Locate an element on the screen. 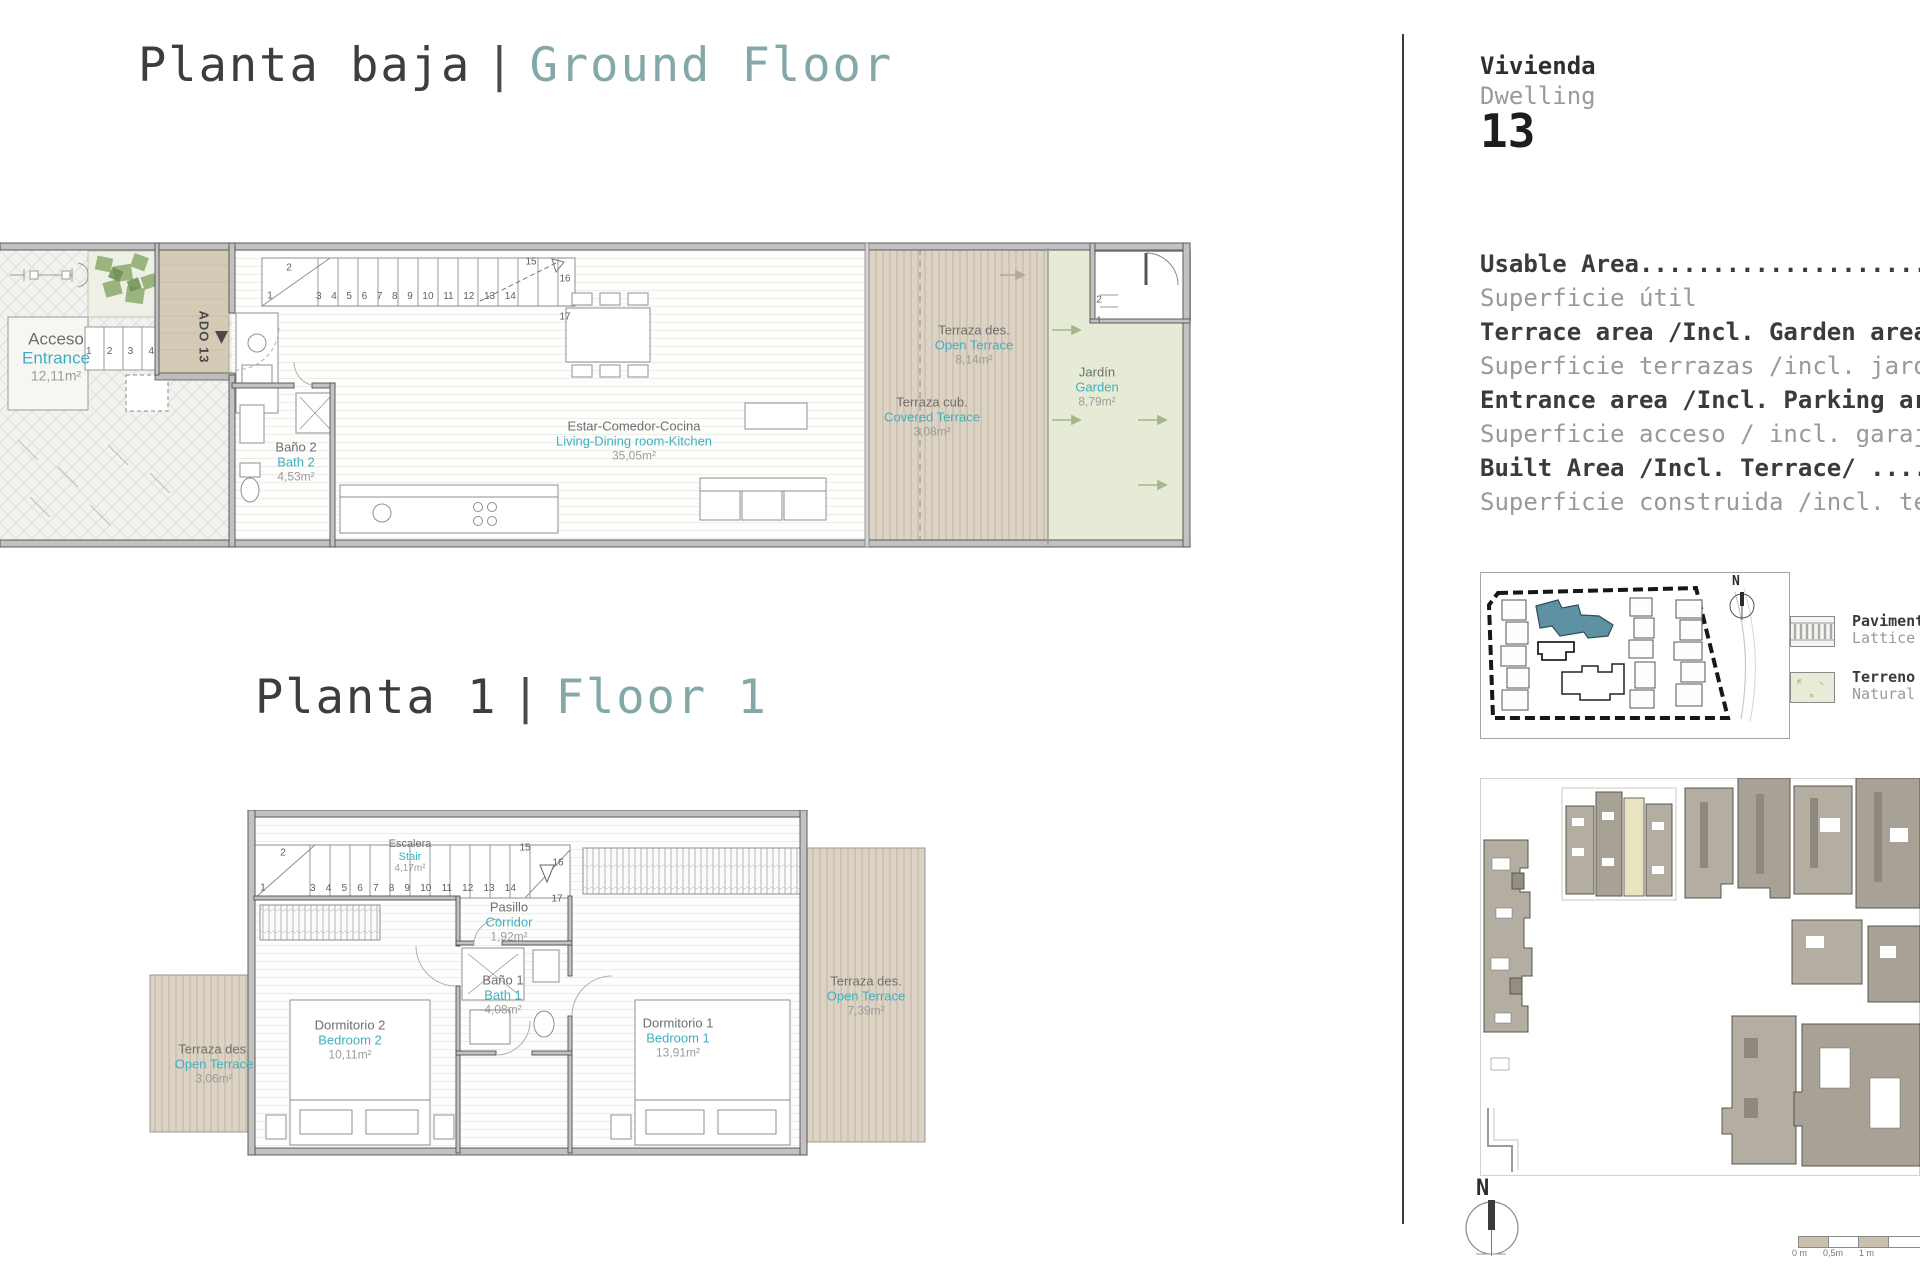  bath2-label-es: Baño 2 is located at coordinates (296, 447).